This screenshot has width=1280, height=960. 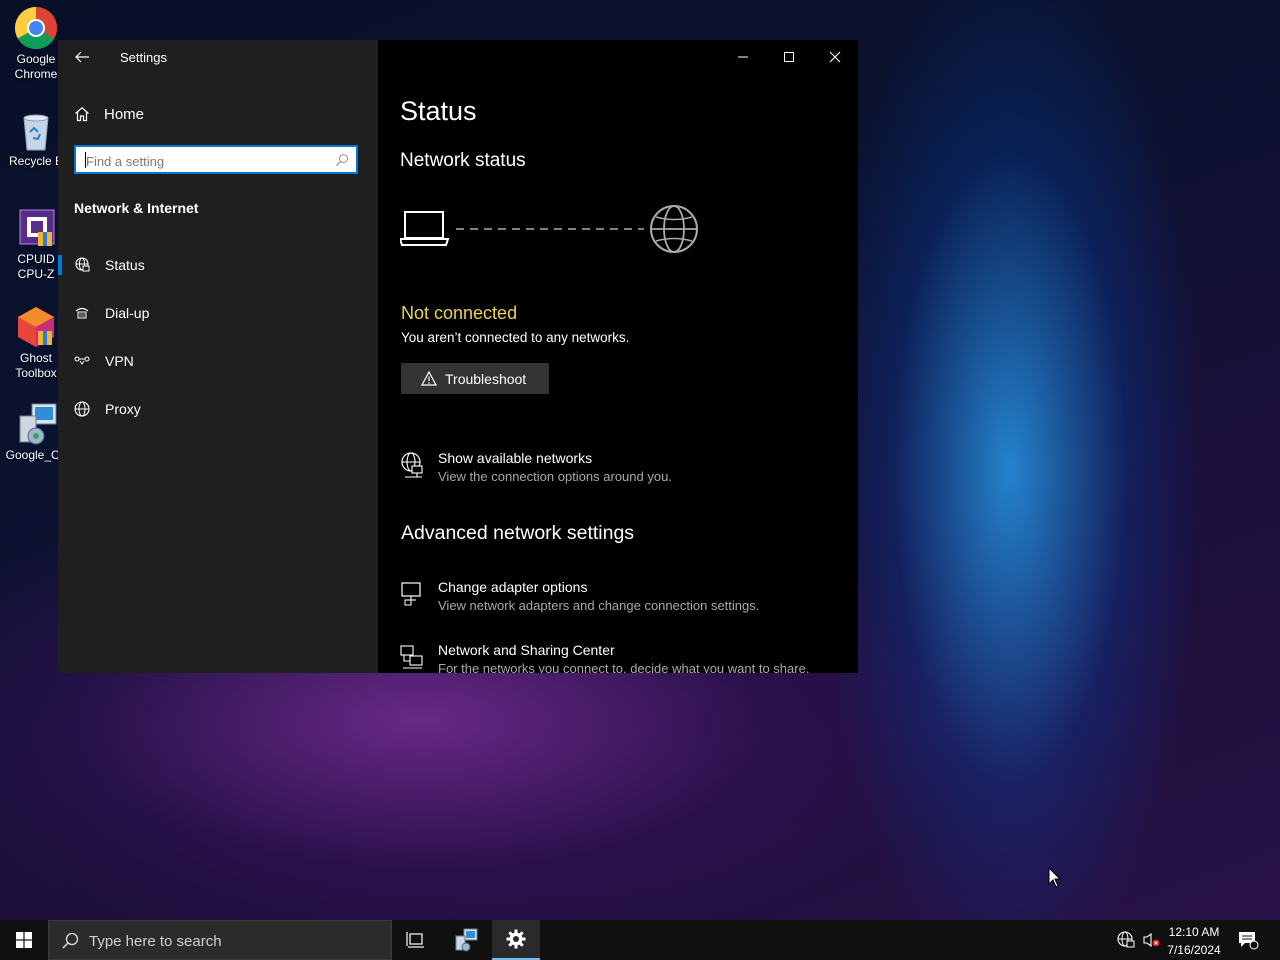 What do you see at coordinates (218, 361) in the screenshot?
I see `sidebar-item-vpn: VPN` at bounding box center [218, 361].